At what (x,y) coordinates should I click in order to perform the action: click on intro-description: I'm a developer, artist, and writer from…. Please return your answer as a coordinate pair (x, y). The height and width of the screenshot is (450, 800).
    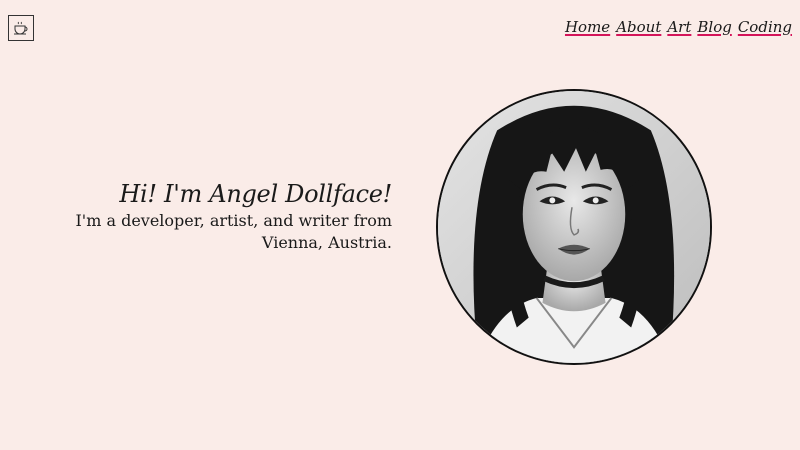
    Looking at the image, I should click on (233, 231).